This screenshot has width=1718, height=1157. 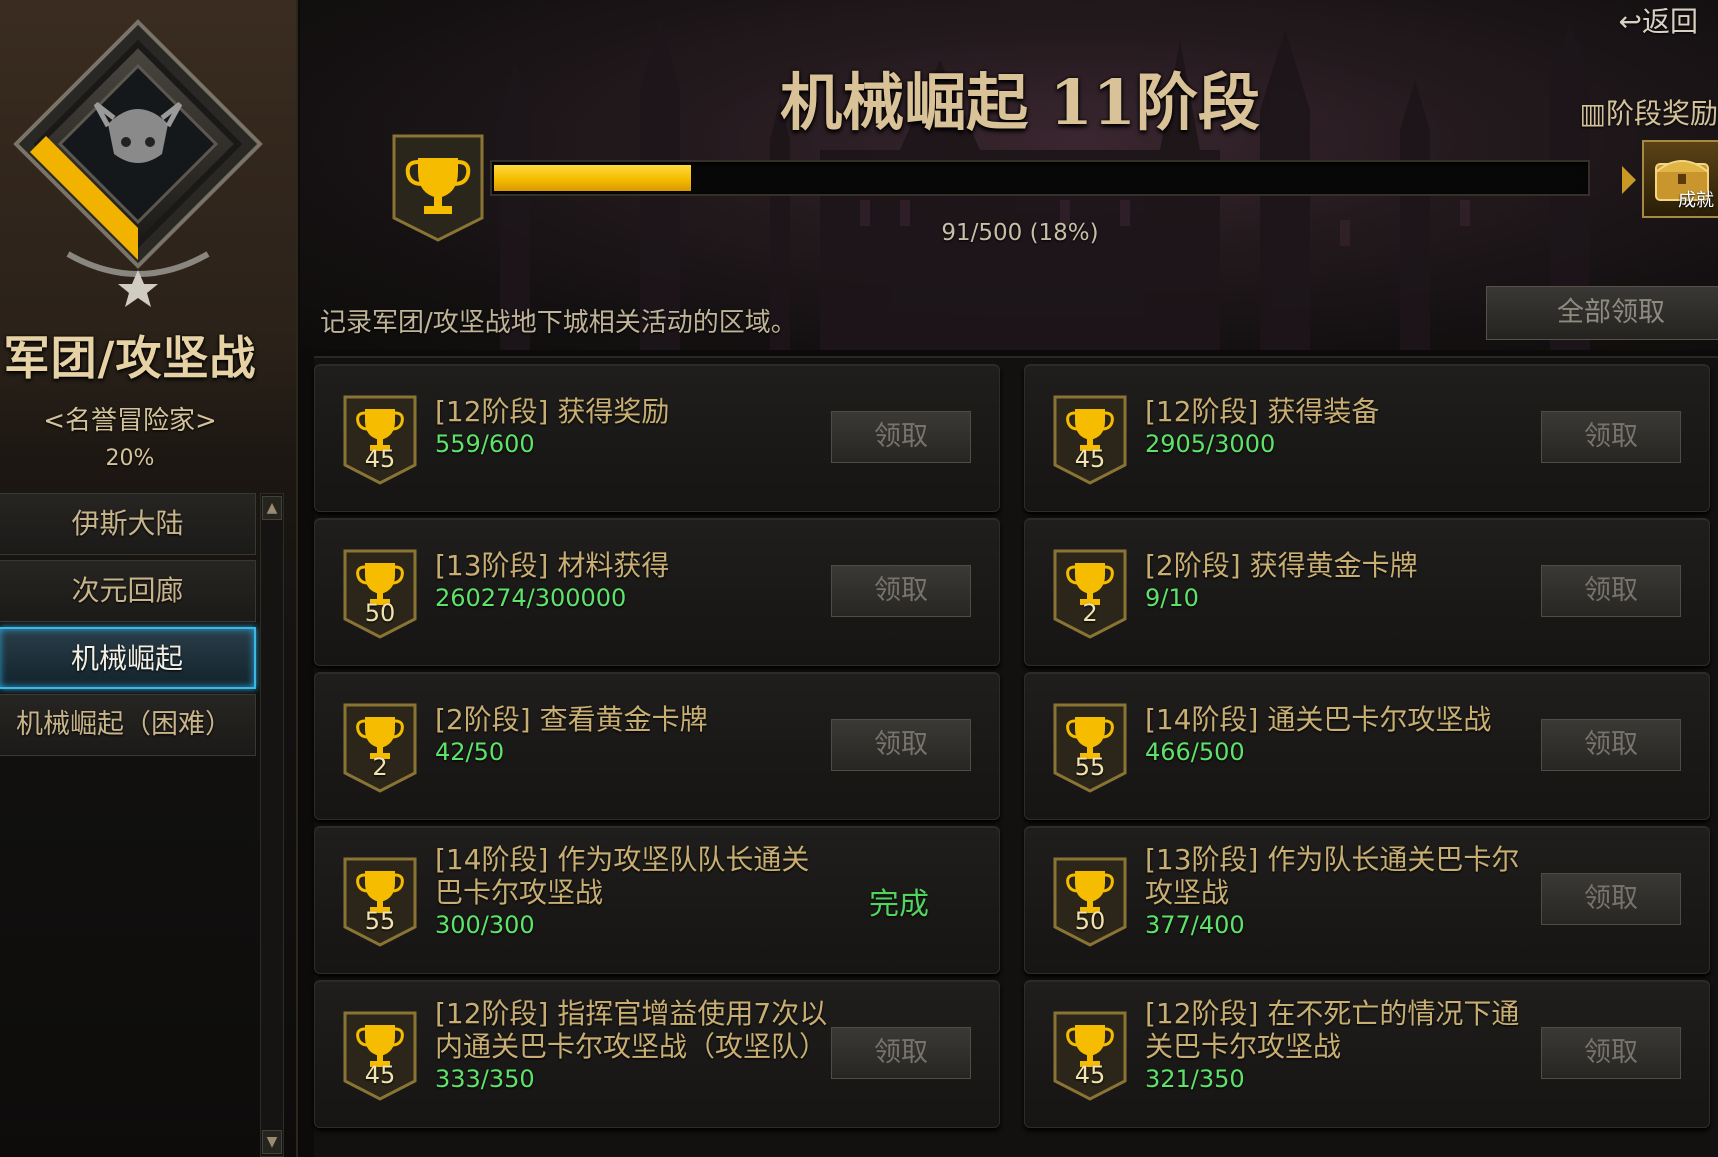 I want to click on achievement-card: 45 [12阶段] 在不死亡的情况下通关巴卡尔攻坚战 321/350 领取, so click(x=1367, y=1054).